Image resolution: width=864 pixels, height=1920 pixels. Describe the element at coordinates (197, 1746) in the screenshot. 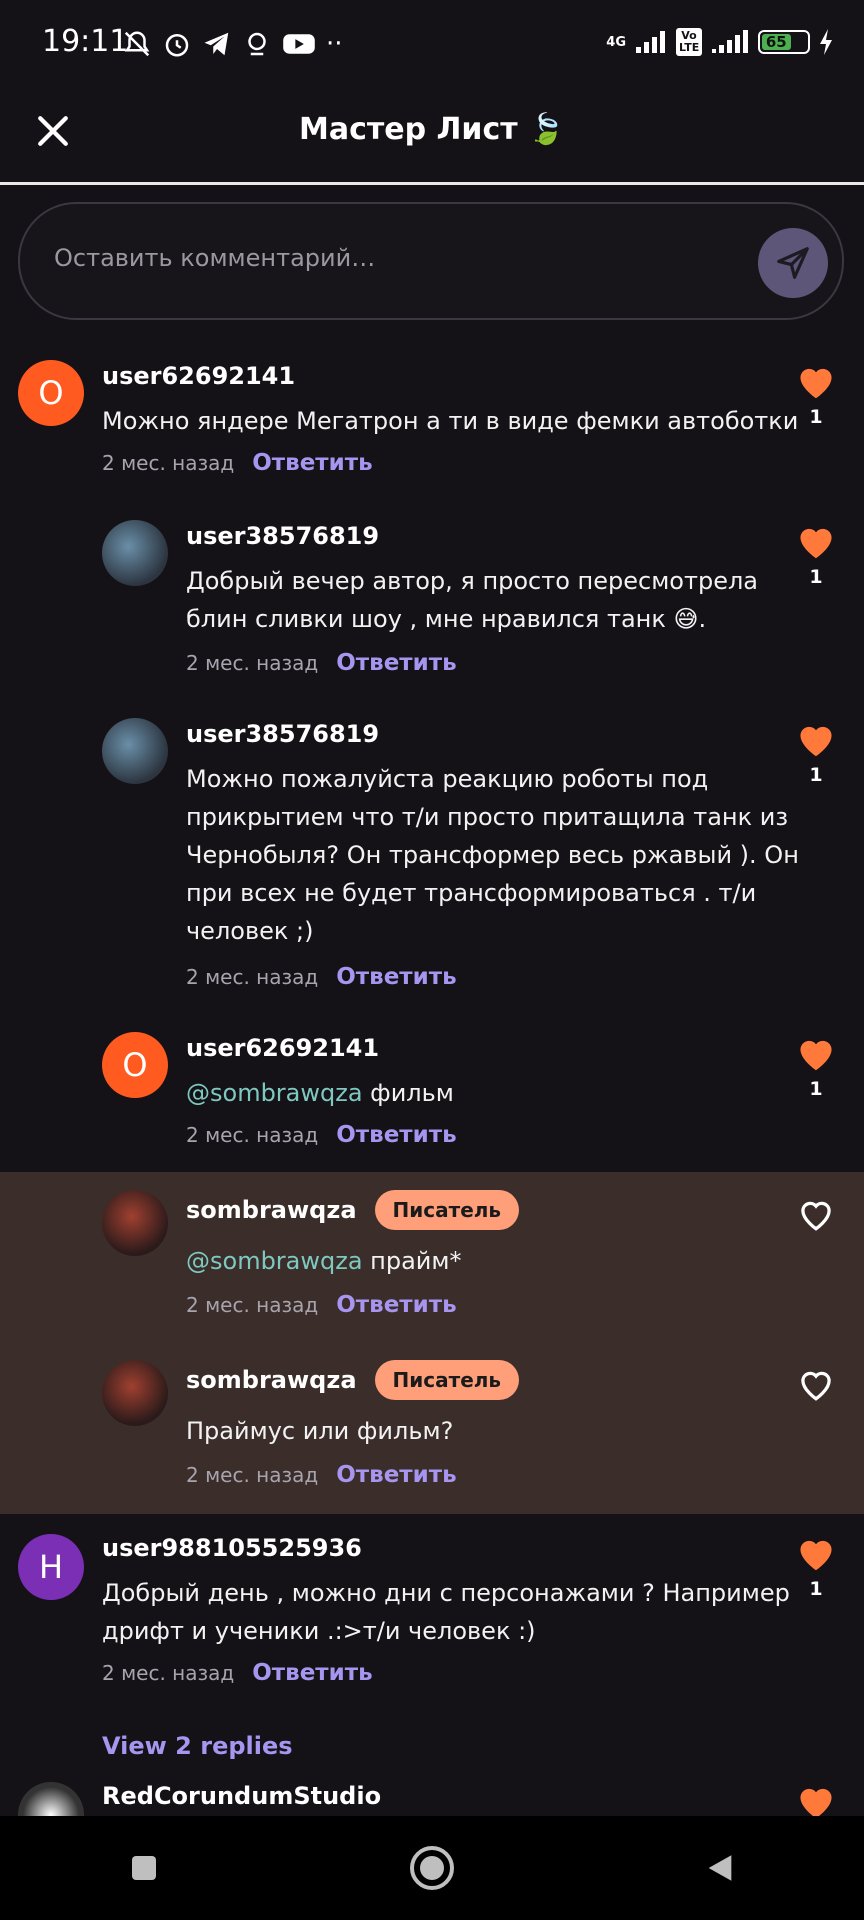

I see `view-replies-button: View 2 replies` at that location.